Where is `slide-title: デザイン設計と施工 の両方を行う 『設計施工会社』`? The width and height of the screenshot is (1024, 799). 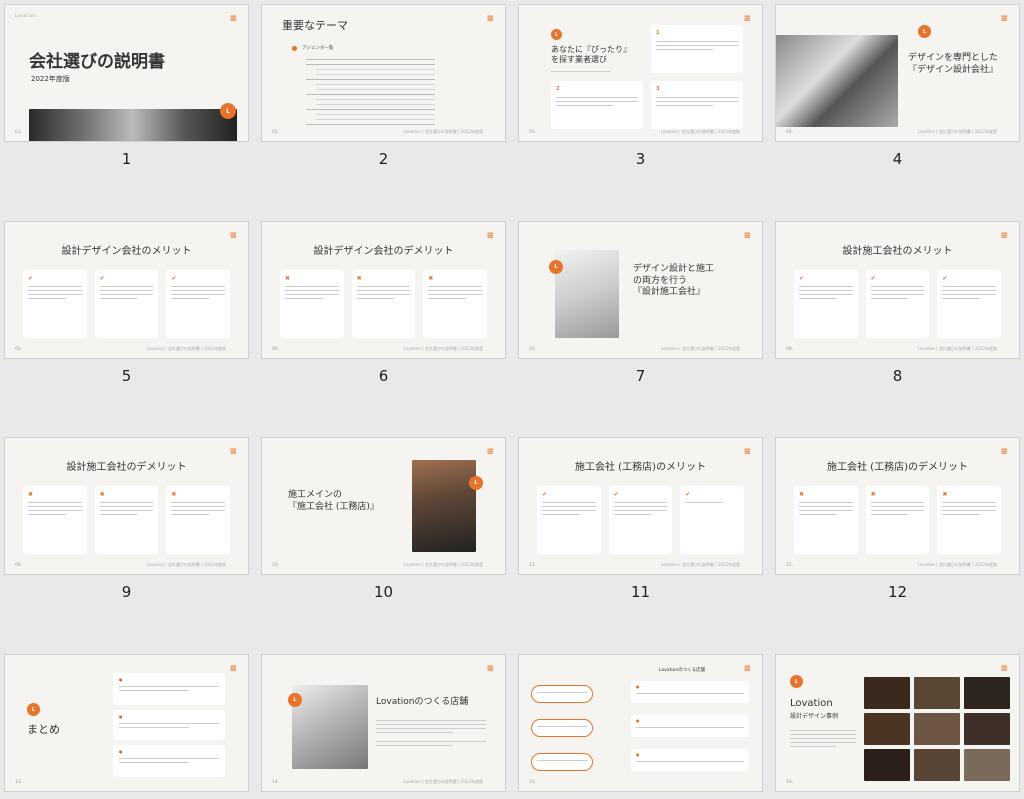 slide-title: デザイン設計と施工 の両方を行う 『設計施工会社』 is located at coordinates (674, 281).